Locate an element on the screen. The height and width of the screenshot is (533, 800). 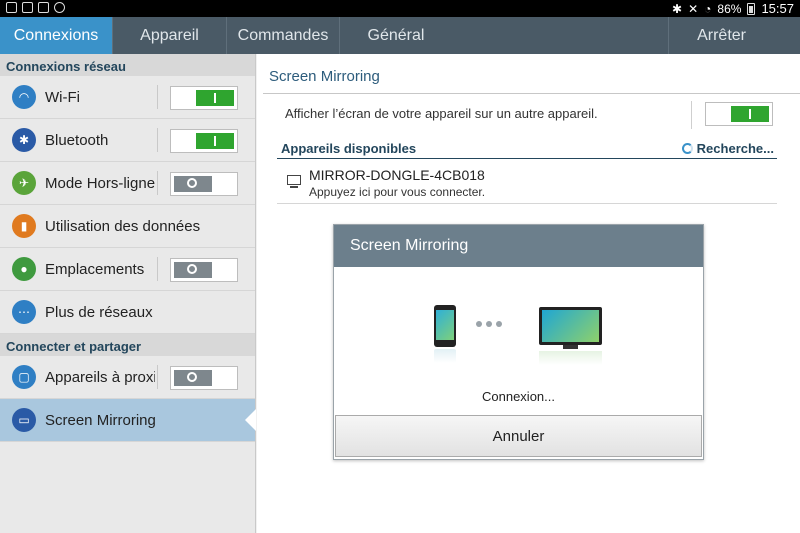
tab-label: Appareil is located at coordinates (169, 35).